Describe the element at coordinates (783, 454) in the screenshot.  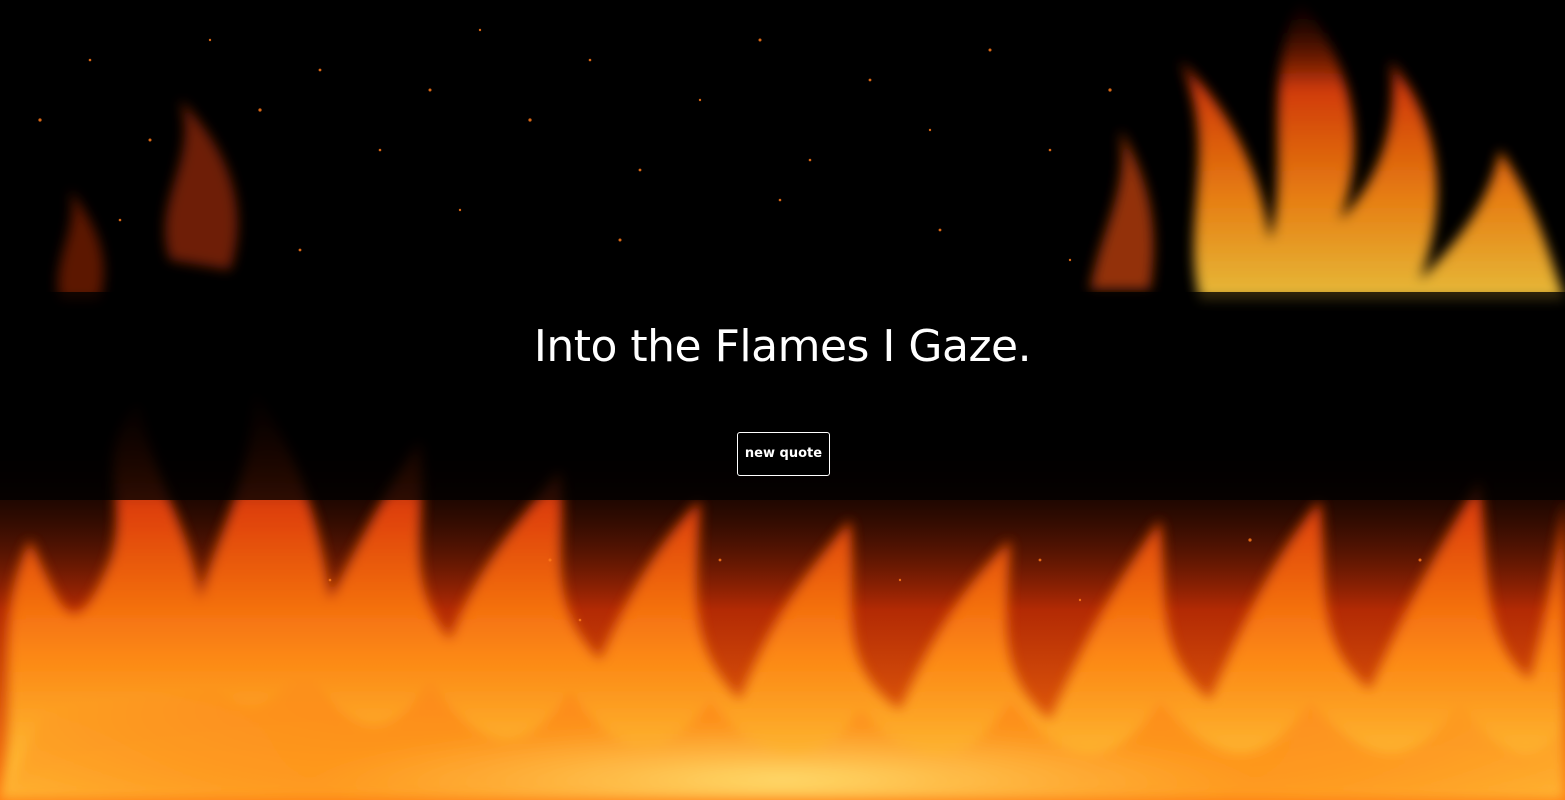
I see `new-quote-button: new quote` at that location.